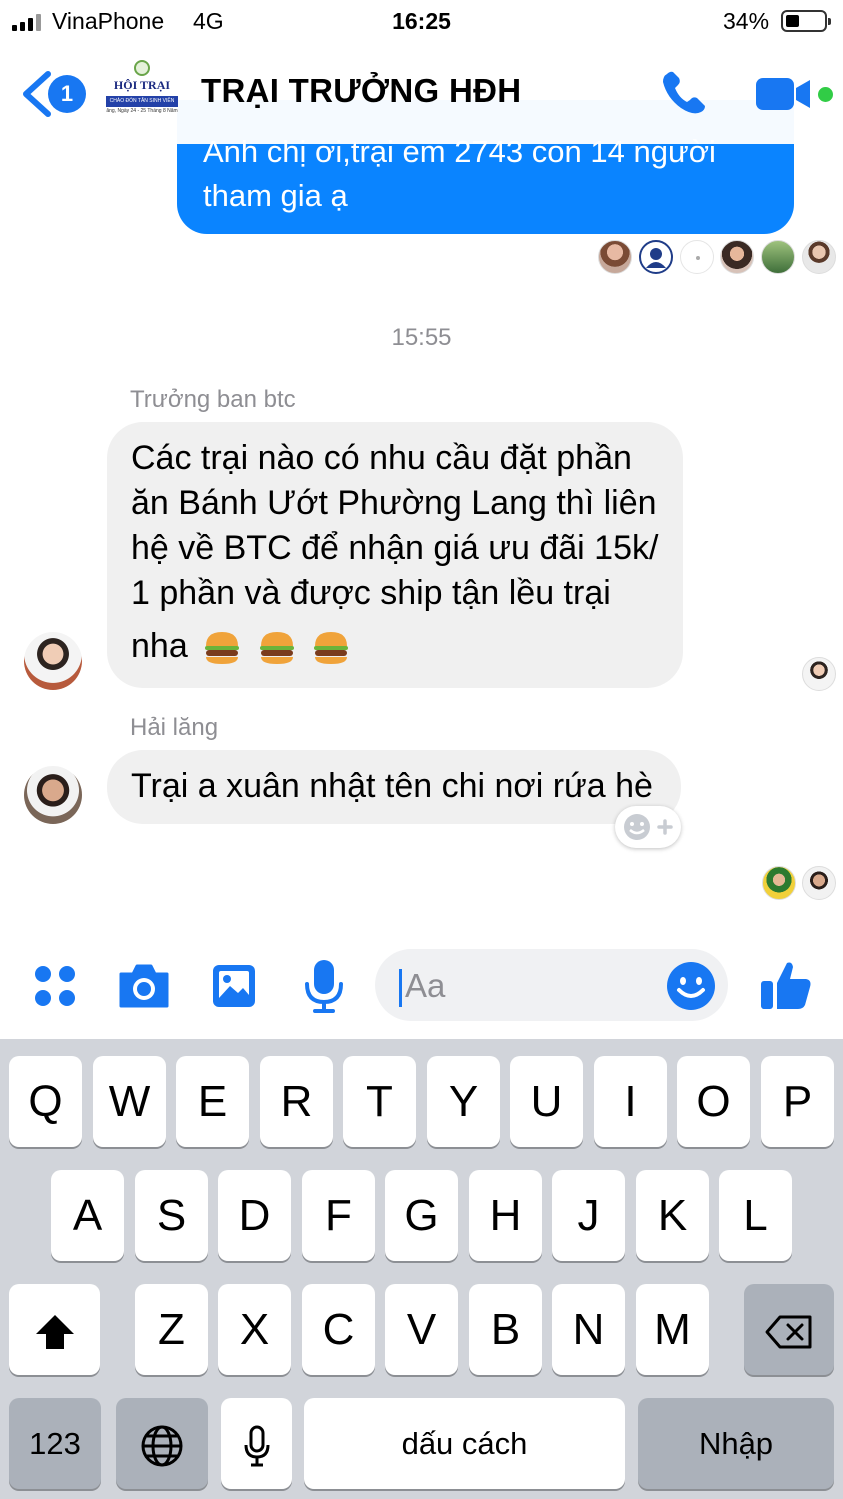 The image size is (843, 1499). Describe the element at coordinates (718, 258) in the screenshot. I see `read-receipts` at that location.